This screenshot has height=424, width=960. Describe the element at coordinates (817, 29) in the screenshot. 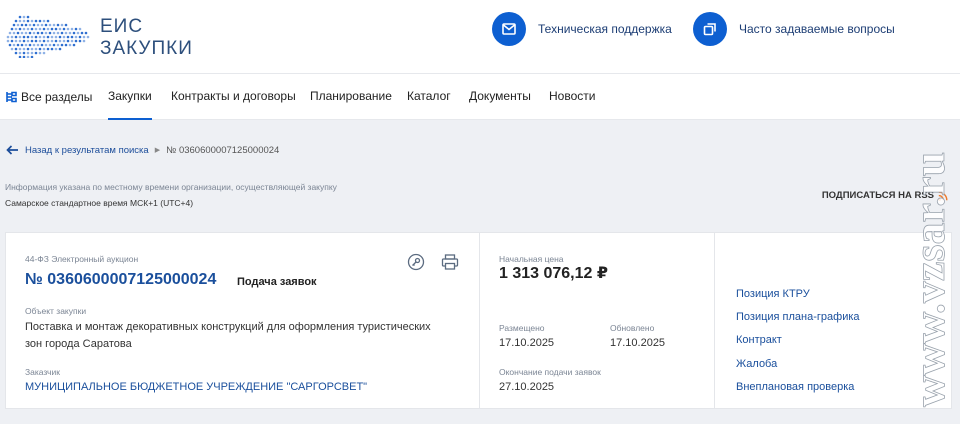

I see `faq-label: Часто задаваемые вопросы` at that location.